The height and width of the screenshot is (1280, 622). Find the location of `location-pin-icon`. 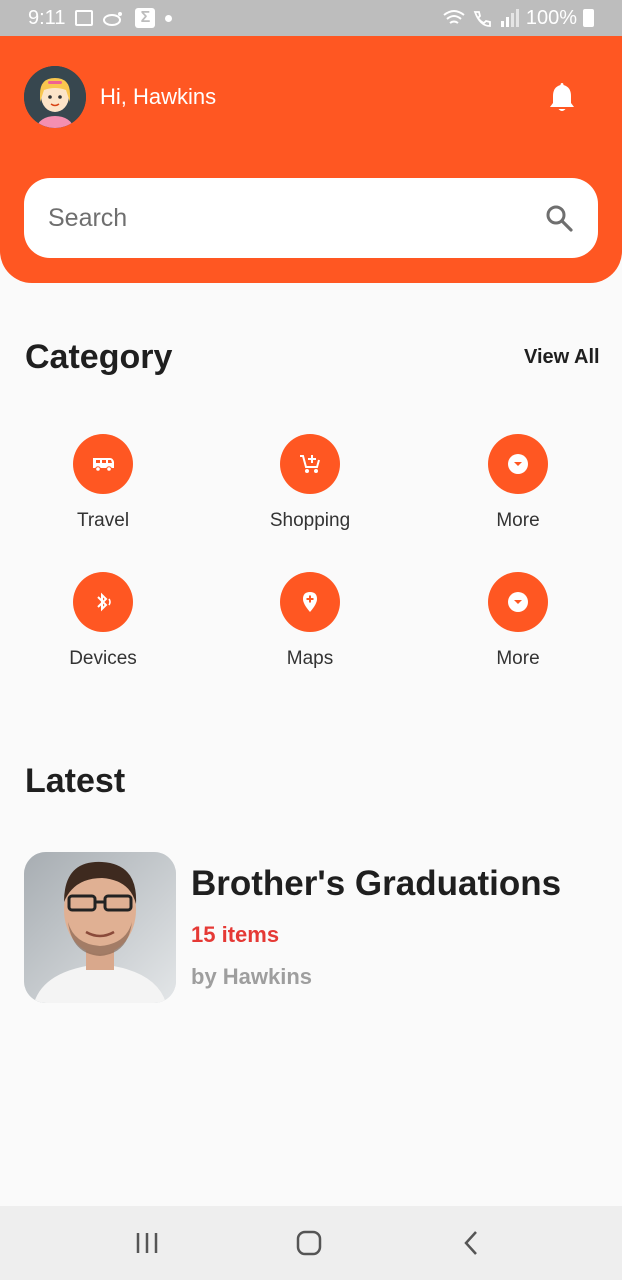

location-pin-icon is located at coordinates (310, 602).